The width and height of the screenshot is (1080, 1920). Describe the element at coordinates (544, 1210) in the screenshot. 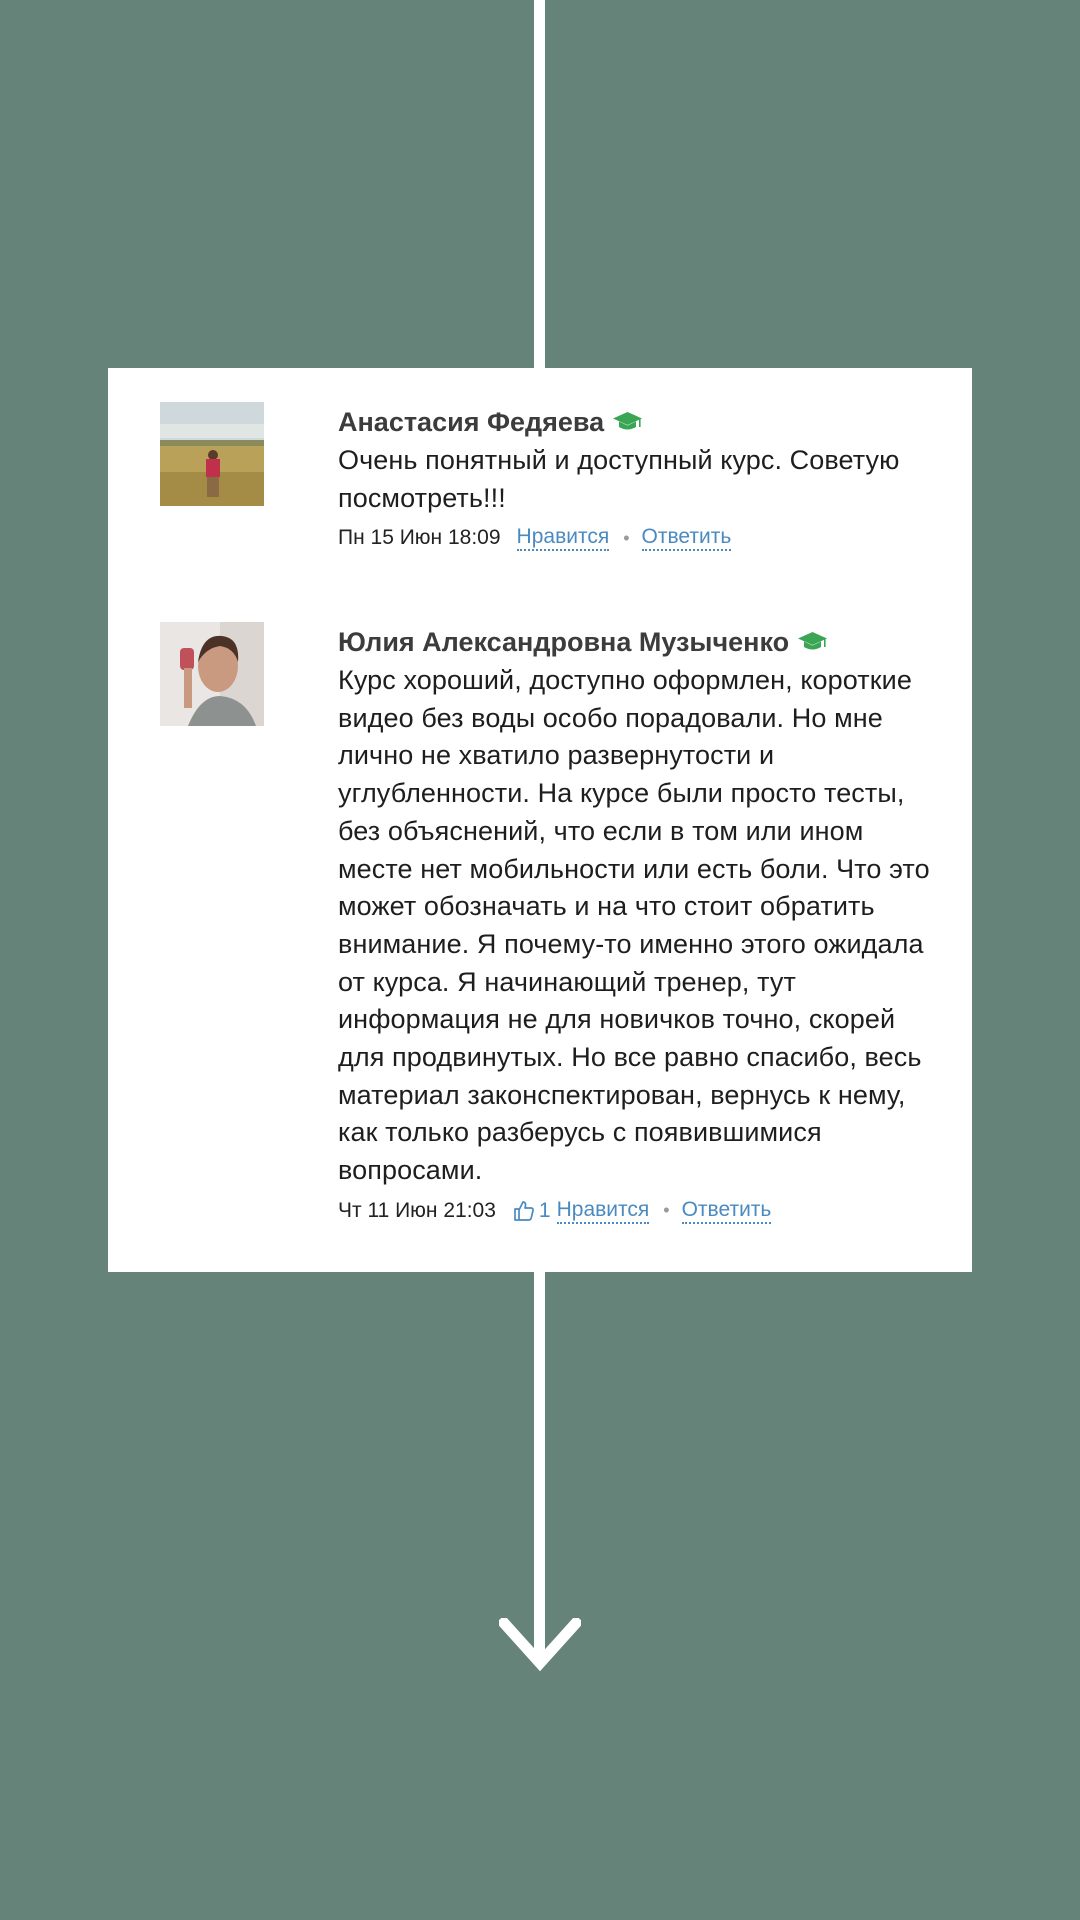

I see `like-count: 1` at that location.